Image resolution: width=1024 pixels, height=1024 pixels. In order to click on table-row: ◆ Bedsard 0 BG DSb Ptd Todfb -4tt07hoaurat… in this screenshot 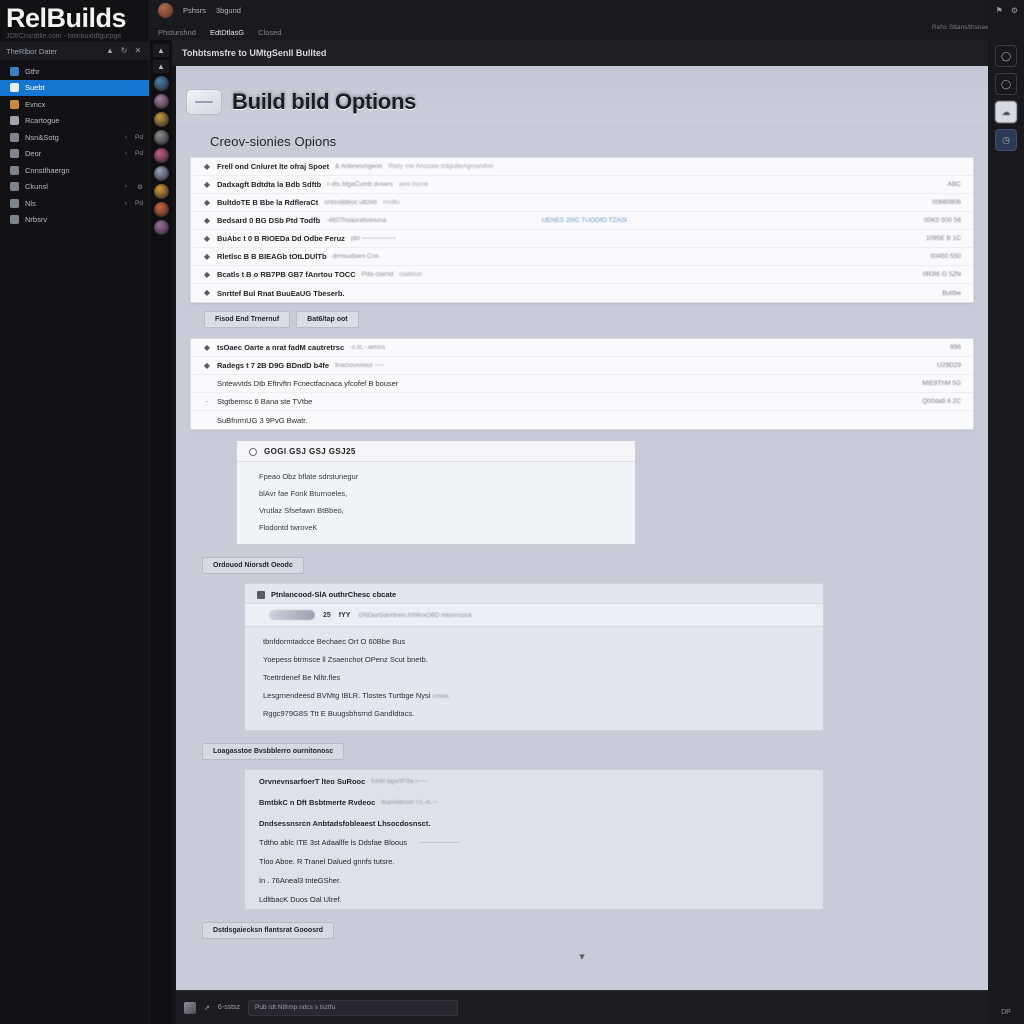, I will do `click(582, 221)`.